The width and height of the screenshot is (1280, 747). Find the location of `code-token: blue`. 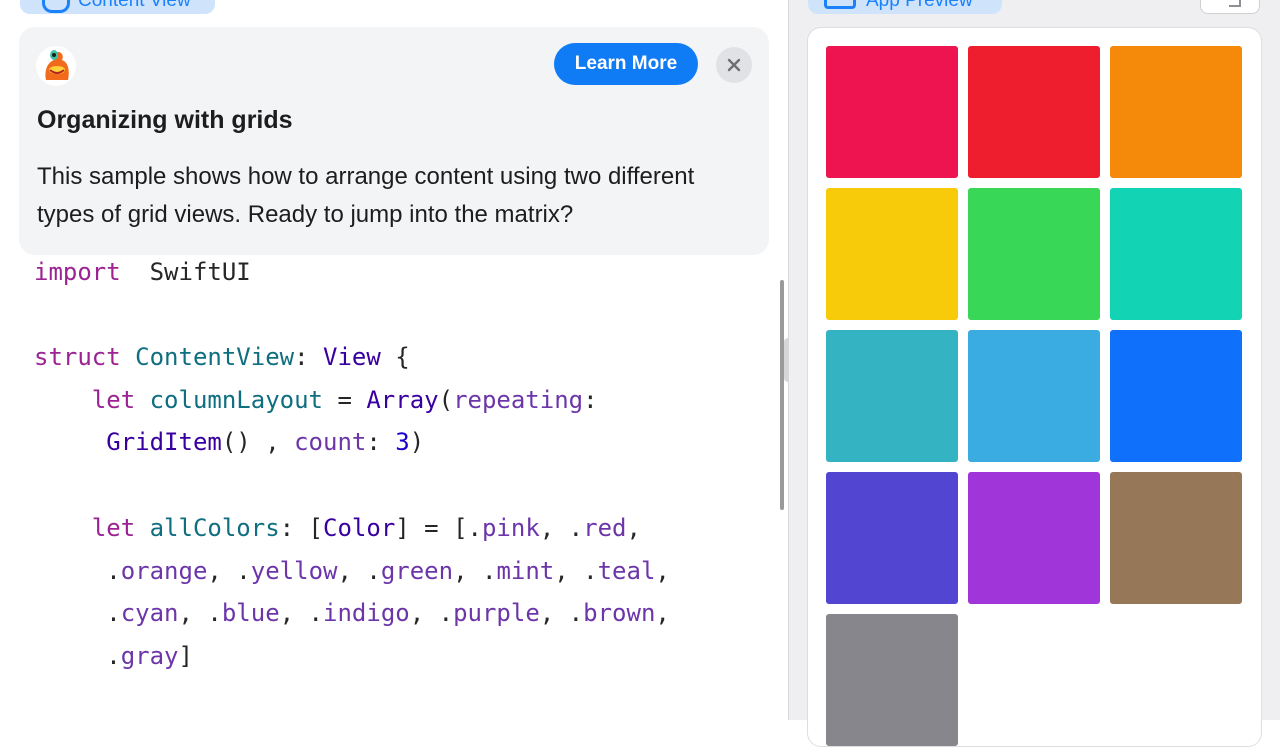

code-token: blue is located at coordinates (250, 613).